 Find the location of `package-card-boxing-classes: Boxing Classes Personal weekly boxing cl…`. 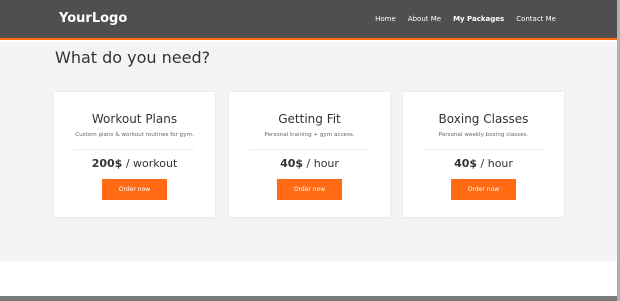

package-card-boxing-classes: Boxing Classes Personal weekly boxing cl… is located at coordinates (483, 154).